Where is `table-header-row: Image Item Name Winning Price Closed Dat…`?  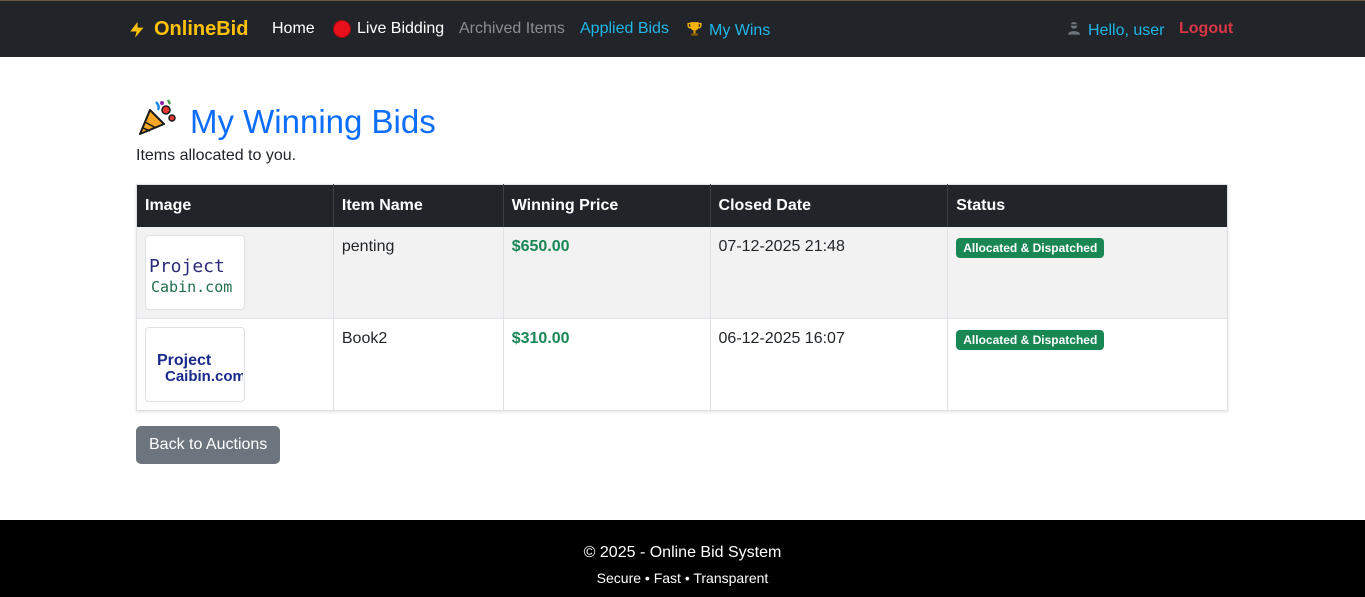 table-header-row: Image Item Name Winning Price Closed Dat… is located at coordinates (682, 205).